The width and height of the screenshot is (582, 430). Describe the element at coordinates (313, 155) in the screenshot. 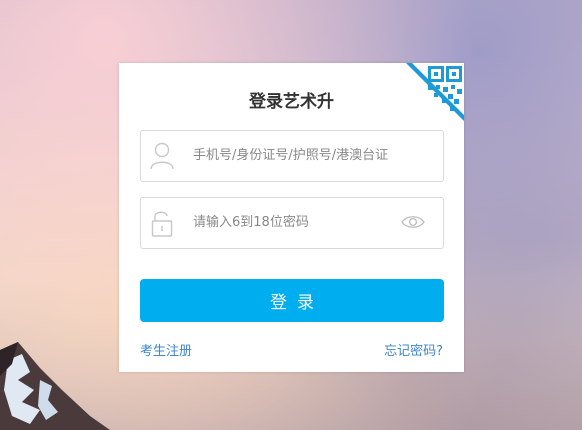

I see `username-input` at that location.